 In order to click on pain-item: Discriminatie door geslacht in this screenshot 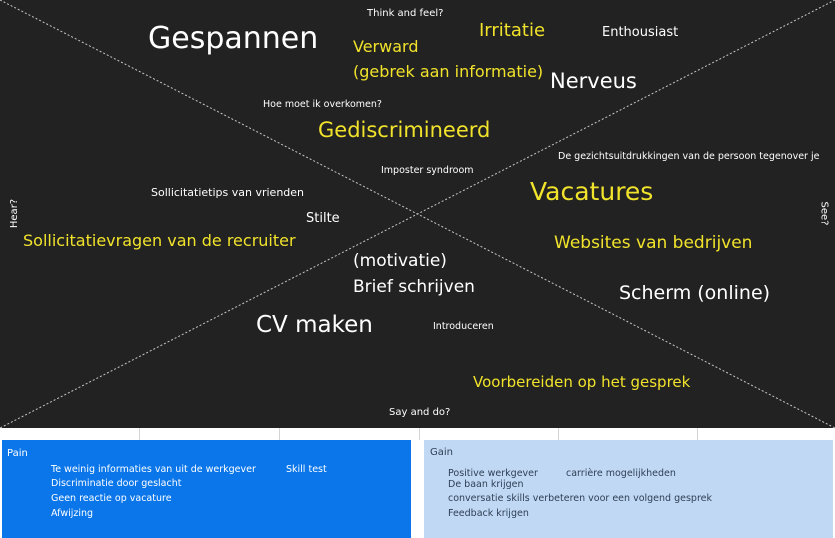, I will do `click(116, 483)`.